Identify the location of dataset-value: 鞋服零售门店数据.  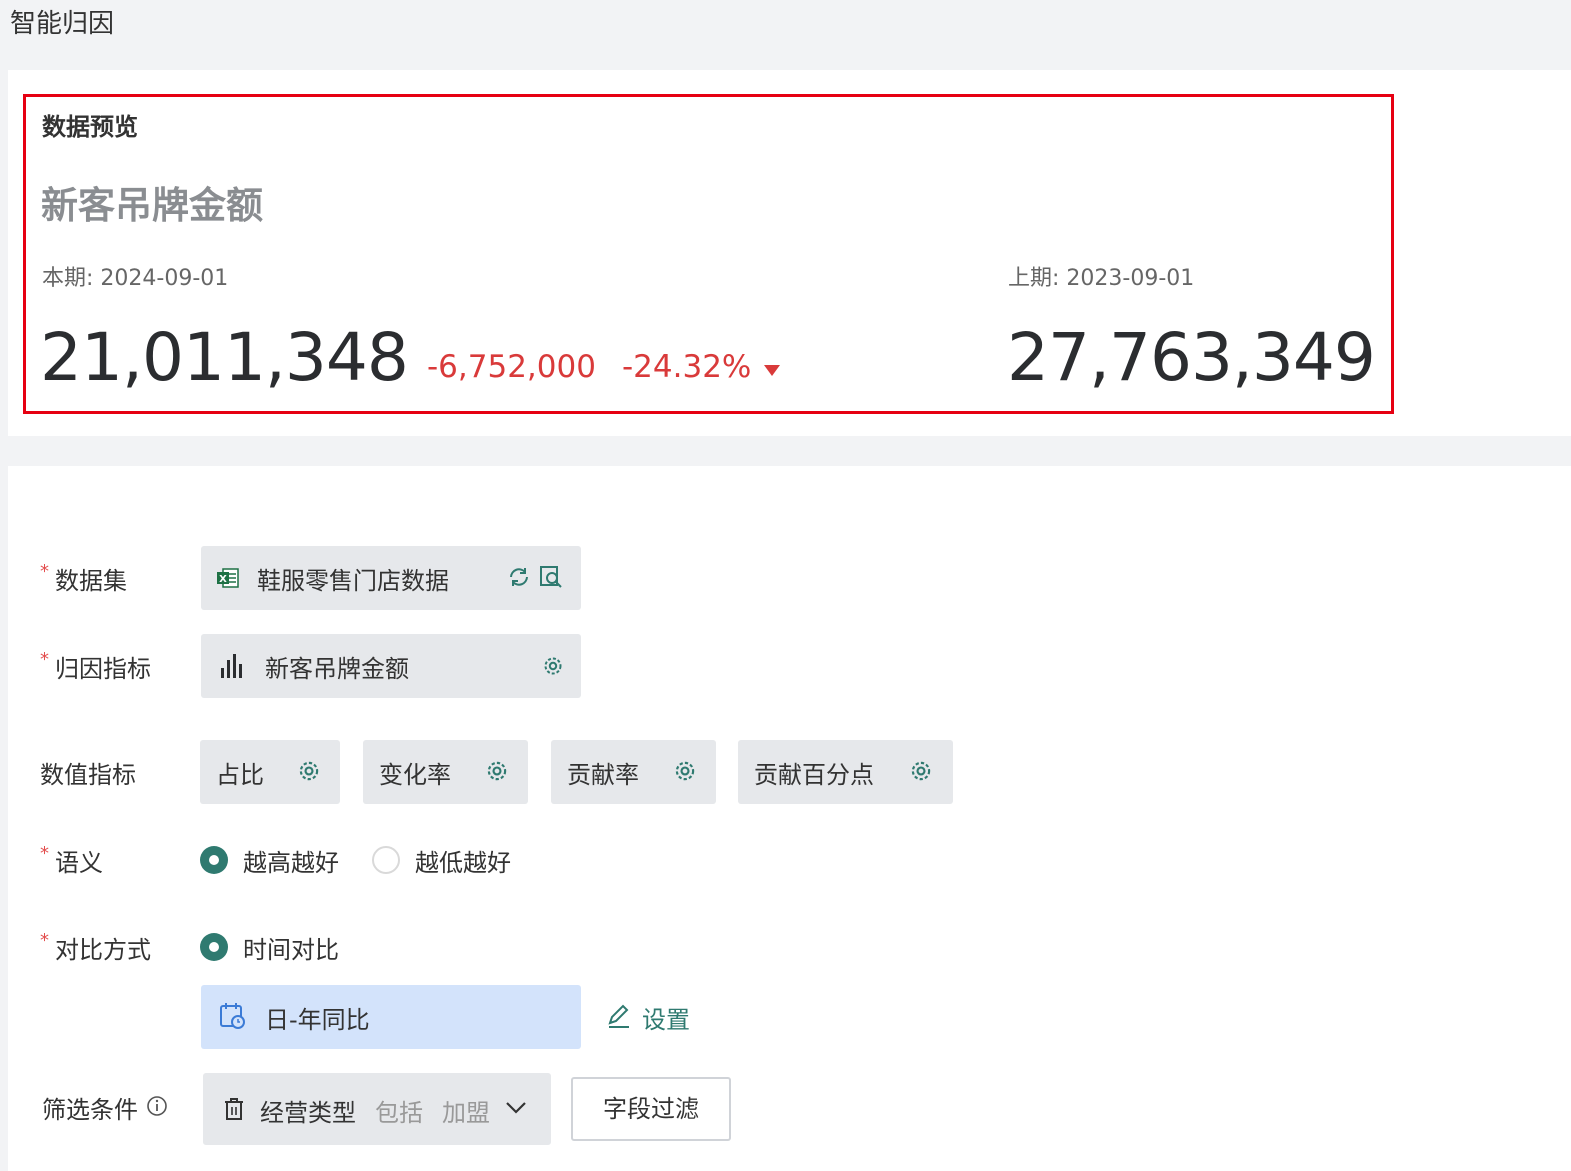
(353, 581).